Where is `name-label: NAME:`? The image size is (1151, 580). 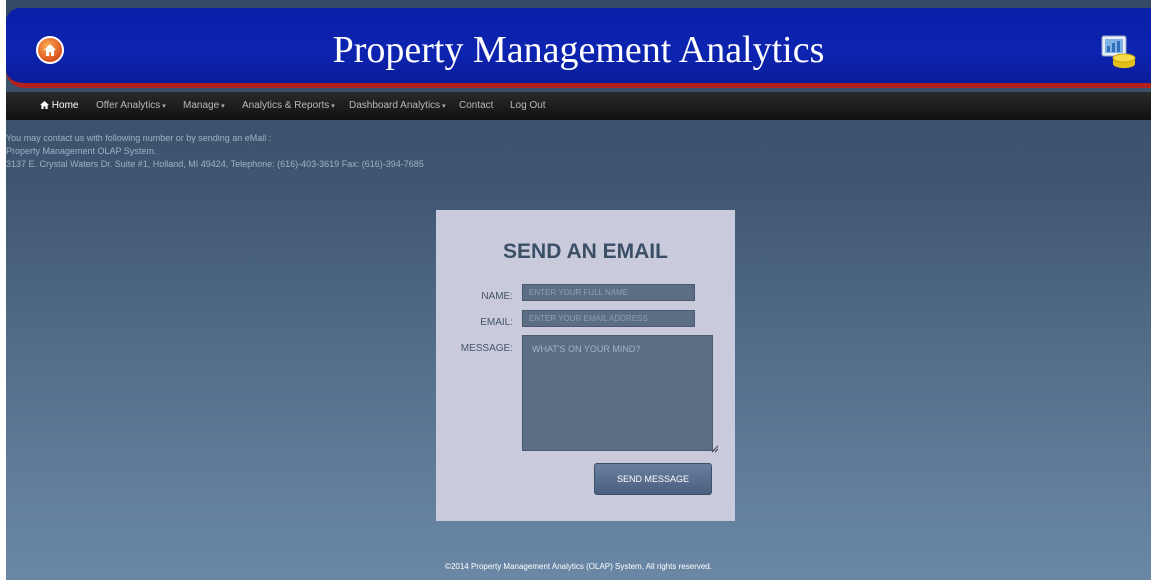
name-label: NAME: is located at coordinates (497, 296).